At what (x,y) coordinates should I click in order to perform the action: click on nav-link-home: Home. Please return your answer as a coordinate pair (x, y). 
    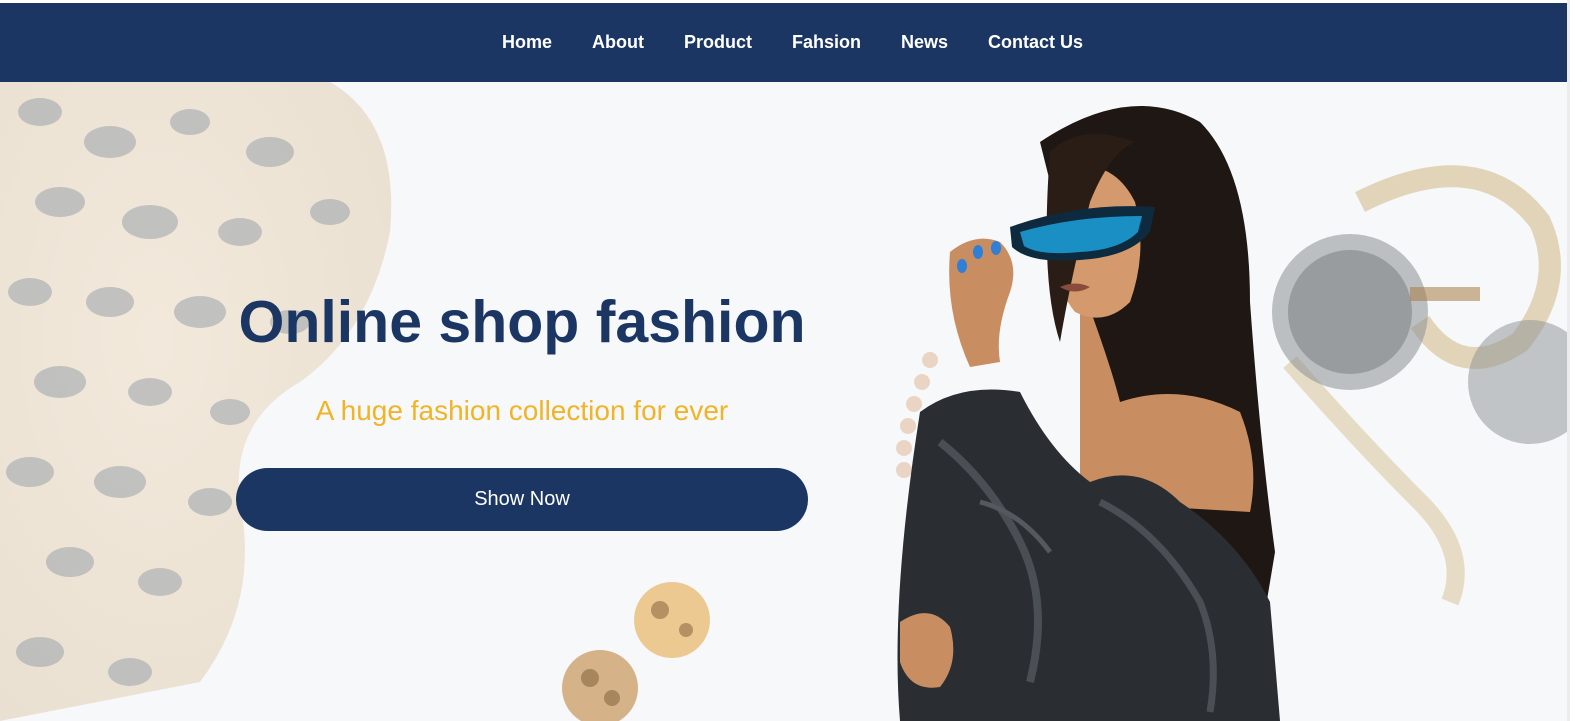
    Looking at the image, I should click on (527, 42).